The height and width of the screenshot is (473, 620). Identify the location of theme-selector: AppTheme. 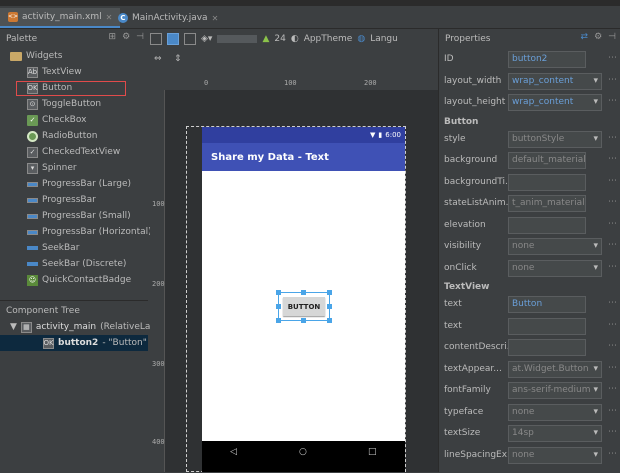
(328, 39).